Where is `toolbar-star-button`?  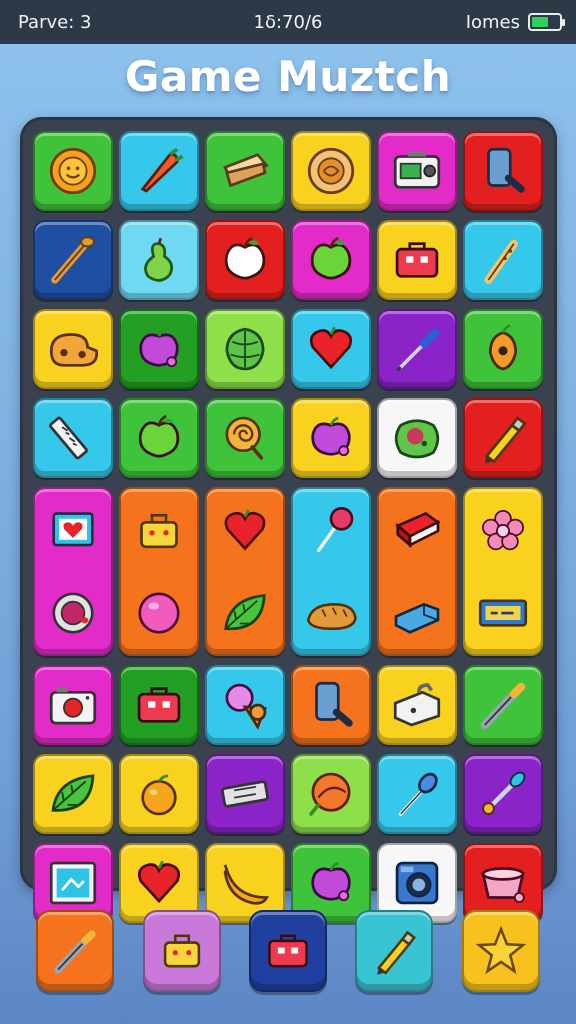 toolbar-star-button is located at coordinates (500, 951).